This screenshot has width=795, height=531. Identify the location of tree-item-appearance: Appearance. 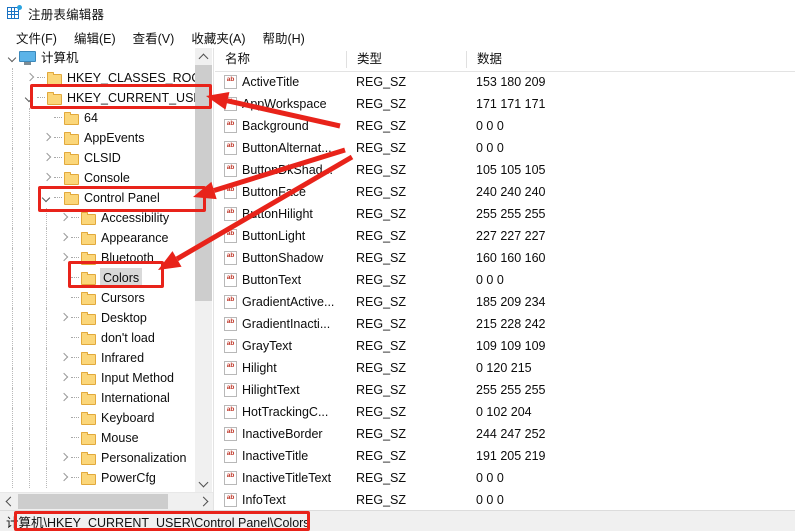
(98, 238).